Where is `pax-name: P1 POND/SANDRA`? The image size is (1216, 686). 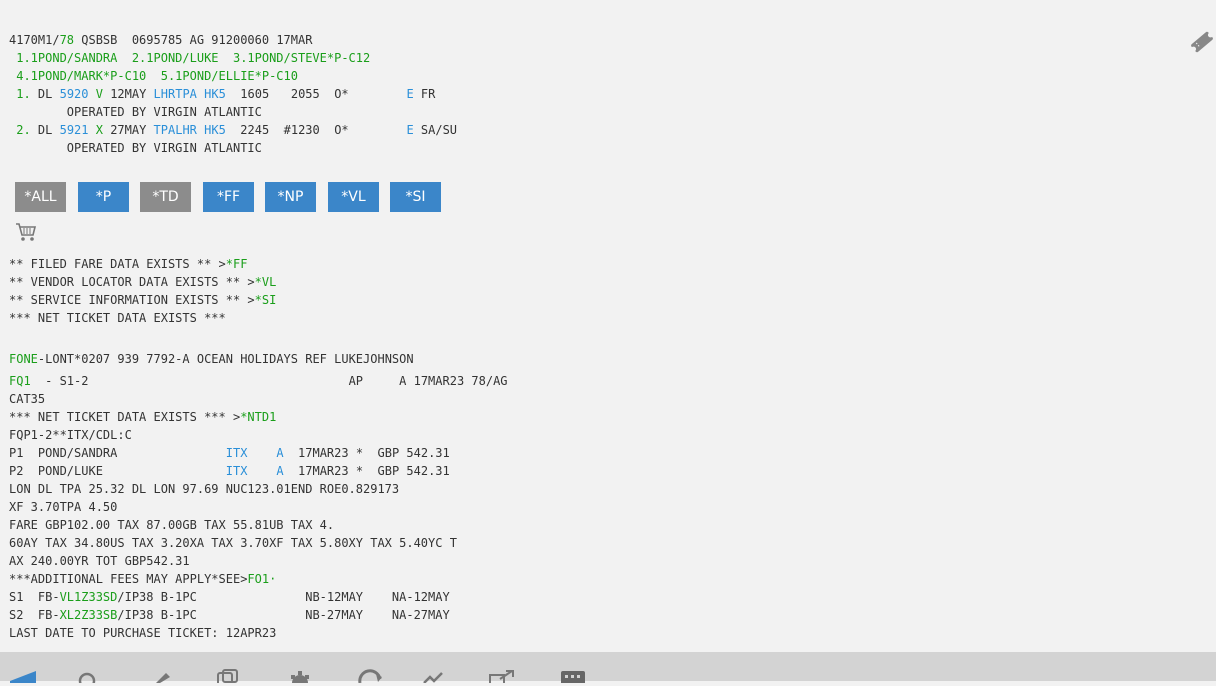
pax-name: P1 POND/SANDRA is located at coordinates (117, 453).